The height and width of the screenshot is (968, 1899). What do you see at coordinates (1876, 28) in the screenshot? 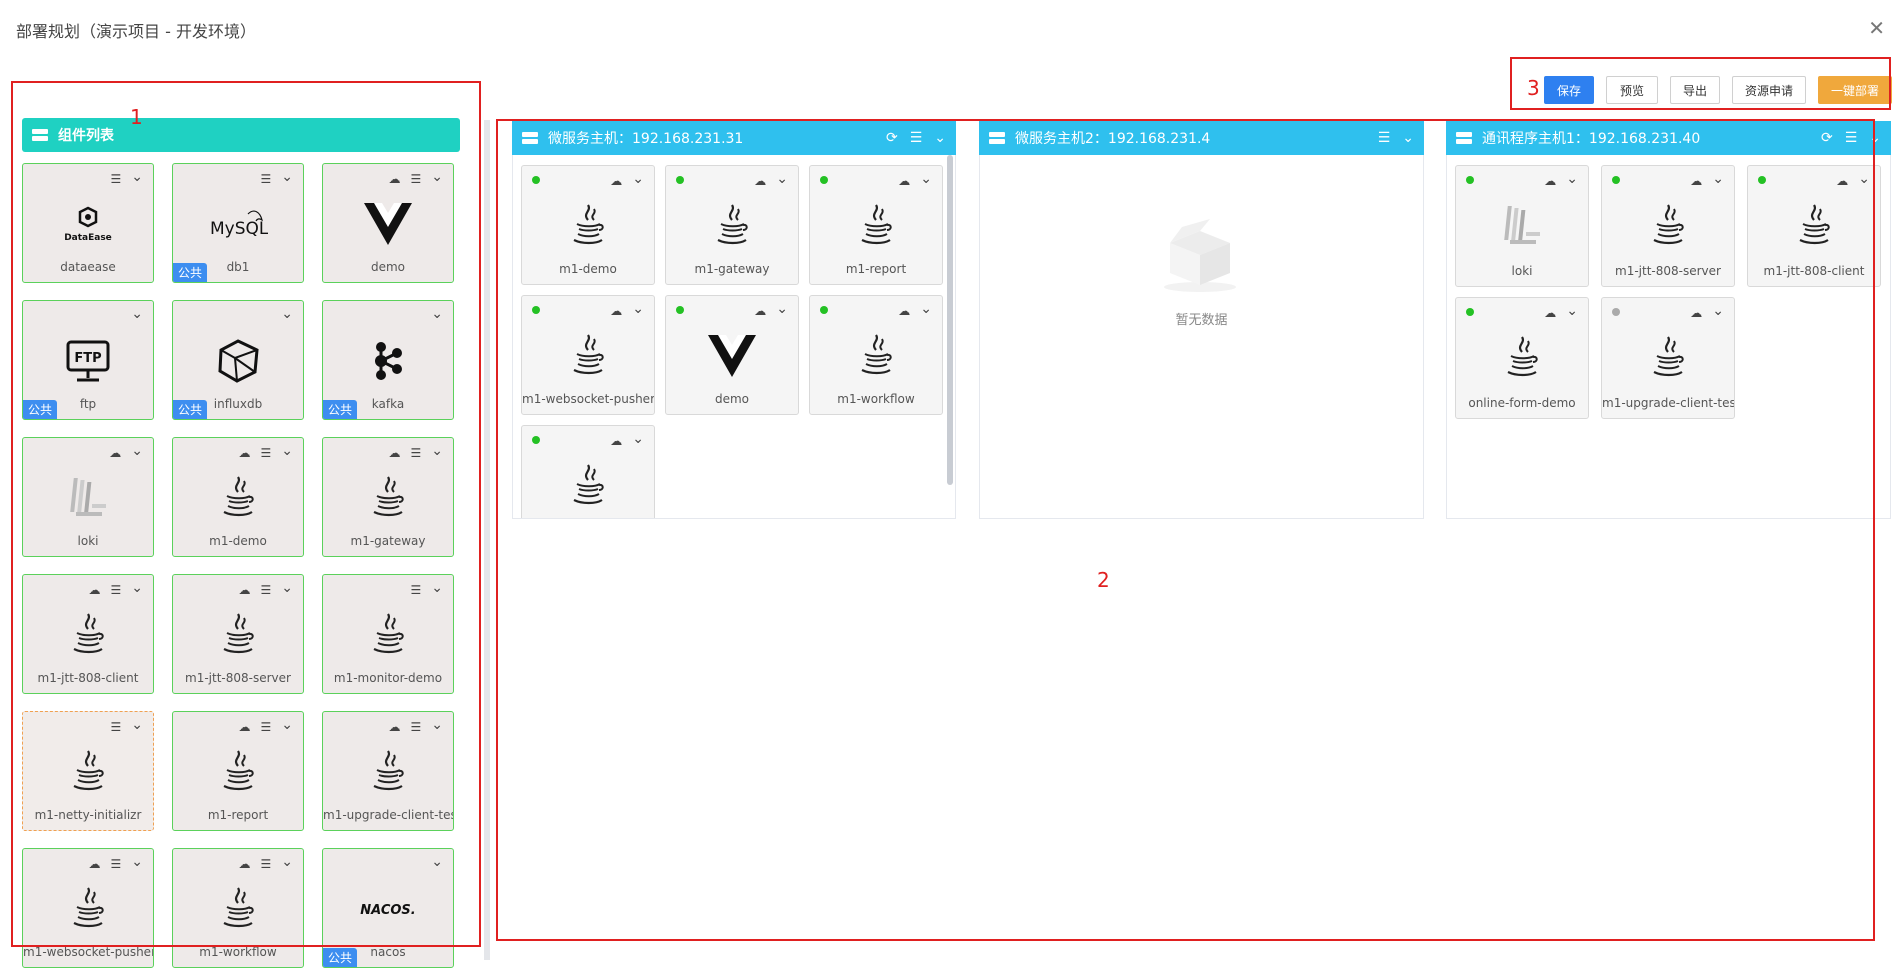
I see `close-icon: ✕` at bounding box center [1876, 28].